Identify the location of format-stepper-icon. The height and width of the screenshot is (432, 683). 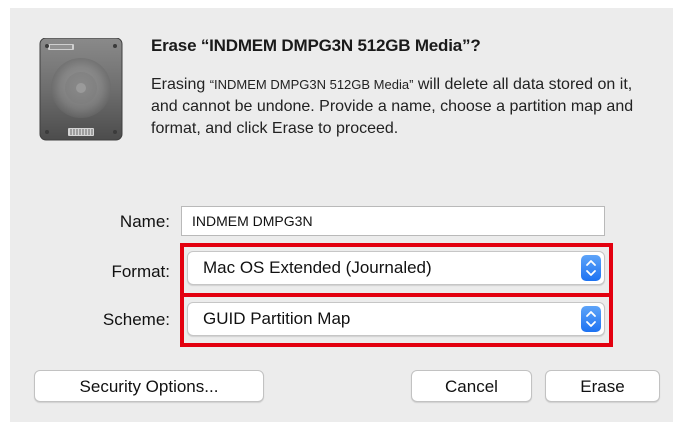
(591, 268).